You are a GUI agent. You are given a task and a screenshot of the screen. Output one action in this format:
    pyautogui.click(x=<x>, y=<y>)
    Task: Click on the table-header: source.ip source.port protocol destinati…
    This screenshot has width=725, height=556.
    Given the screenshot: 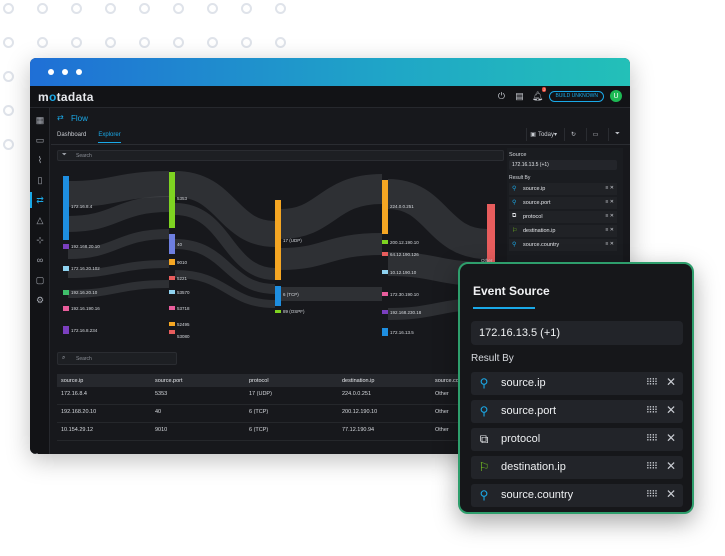 What is the action you would take?
    pyautogui.click(x=282, y=380)
    